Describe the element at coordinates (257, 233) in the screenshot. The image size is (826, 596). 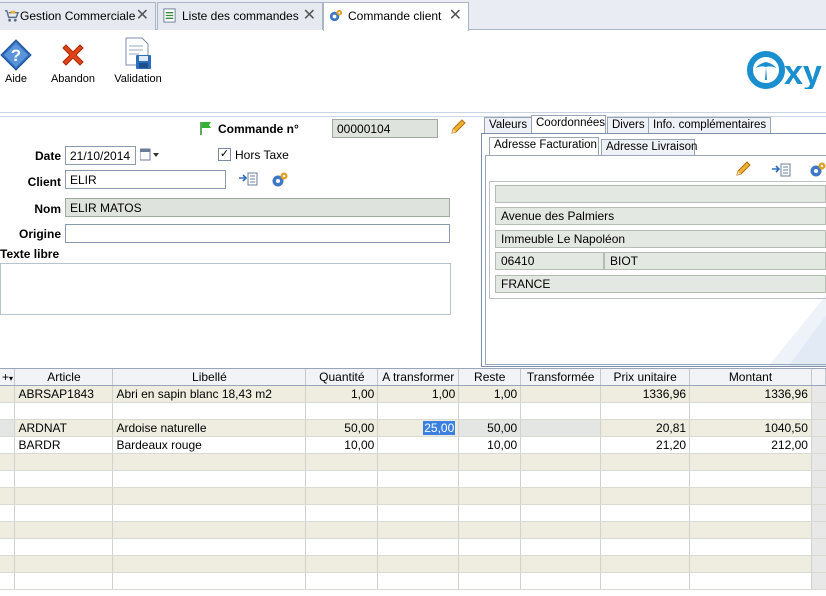
I see `origine-field` at that location.